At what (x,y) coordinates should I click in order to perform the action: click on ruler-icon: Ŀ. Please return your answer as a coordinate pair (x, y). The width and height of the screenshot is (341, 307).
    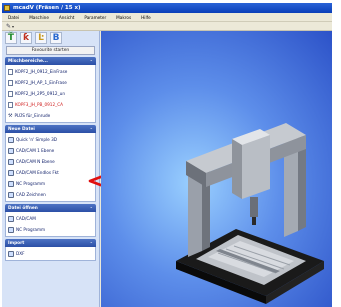
    Looking at the image, I should click on (41, 38).